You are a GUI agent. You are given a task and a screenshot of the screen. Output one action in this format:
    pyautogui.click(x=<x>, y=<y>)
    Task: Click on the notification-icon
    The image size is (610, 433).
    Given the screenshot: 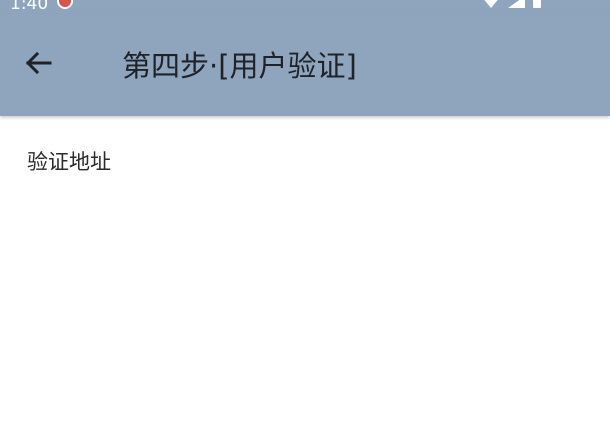 What is the action you would take?
    pyautogui.click(x=65, y=4)
    